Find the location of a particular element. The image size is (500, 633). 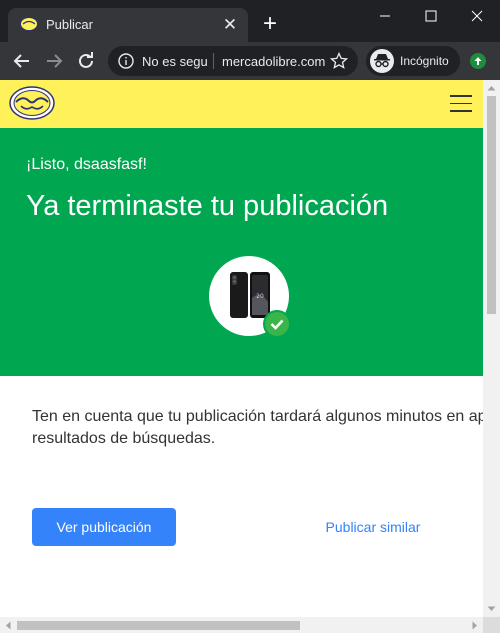

minimize-icon is located at coordinates (385, 16).